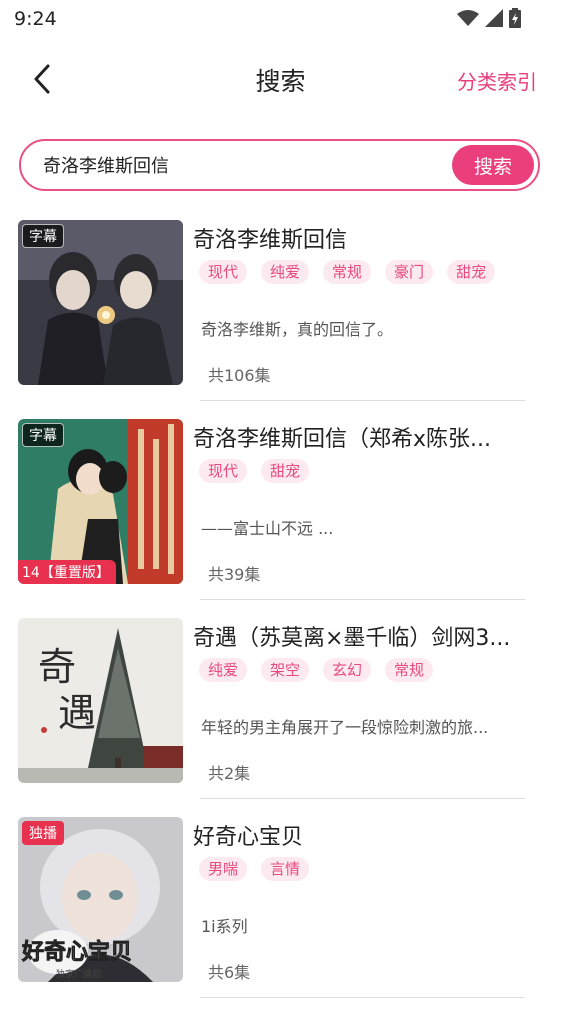 The image size is (561, 1016). Describe the element at coordinates (515, 18) in the screenshot. I see `battery-icon` at that location.